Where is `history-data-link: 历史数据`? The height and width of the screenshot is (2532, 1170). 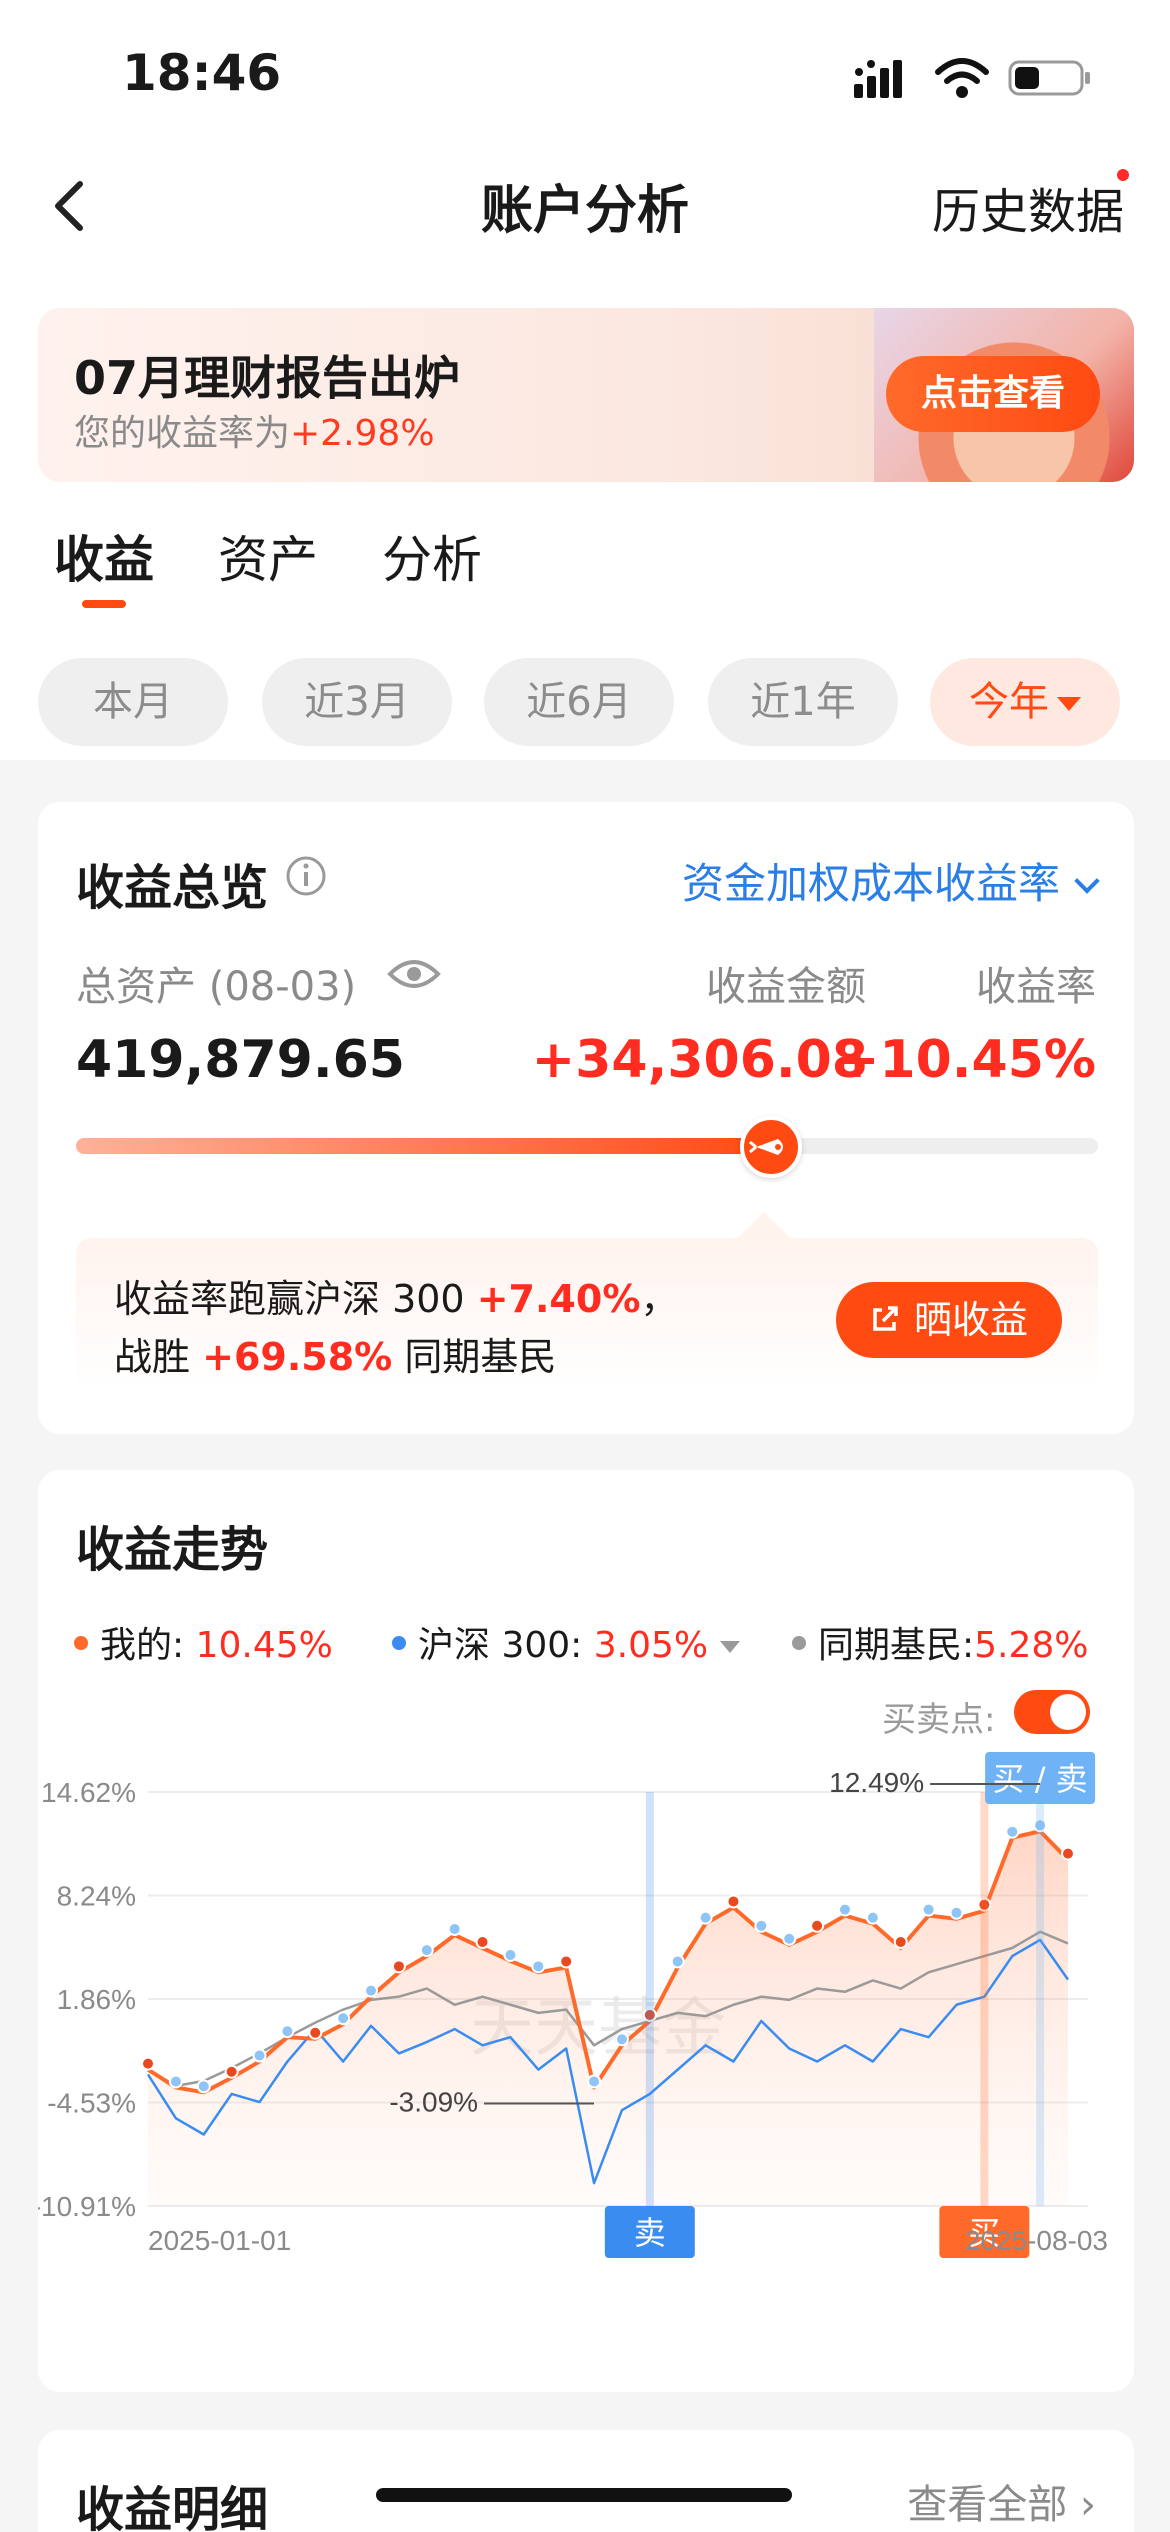 history-data-link: 历史数据 is located at coordinates (1028, 207).